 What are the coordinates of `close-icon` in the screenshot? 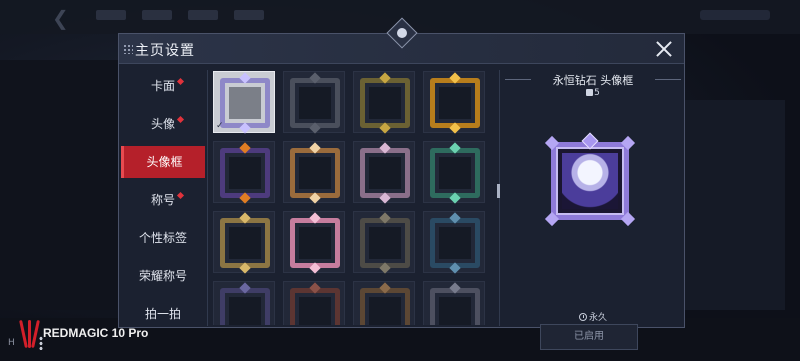 It's located at (664, 49).